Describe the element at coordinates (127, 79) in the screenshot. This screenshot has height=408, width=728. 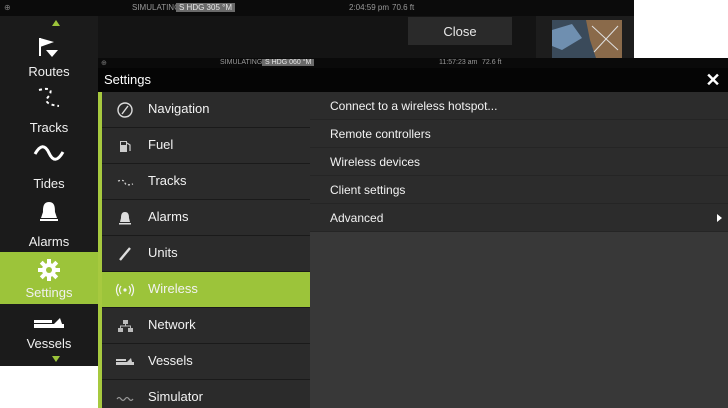
I see `page-title: Settings` at that location.